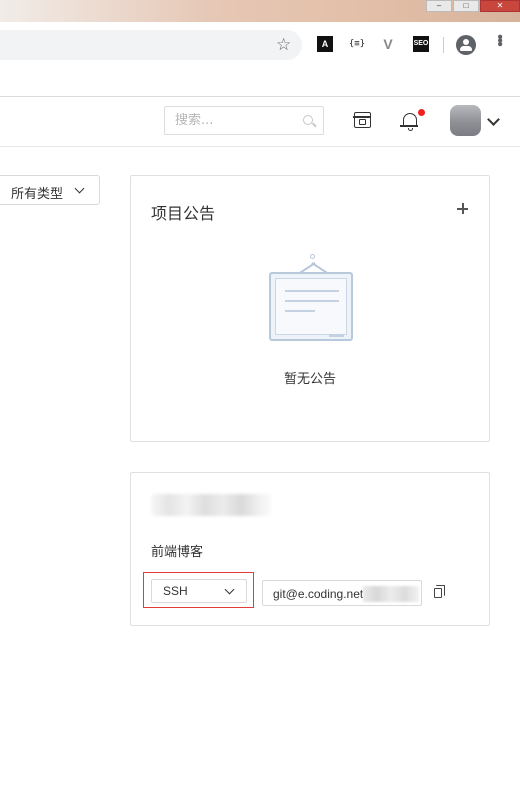 The width and height of the screenshot is (520, 791). I want to click on clone-url-text: git@e.coding.net, so click(318, 594).